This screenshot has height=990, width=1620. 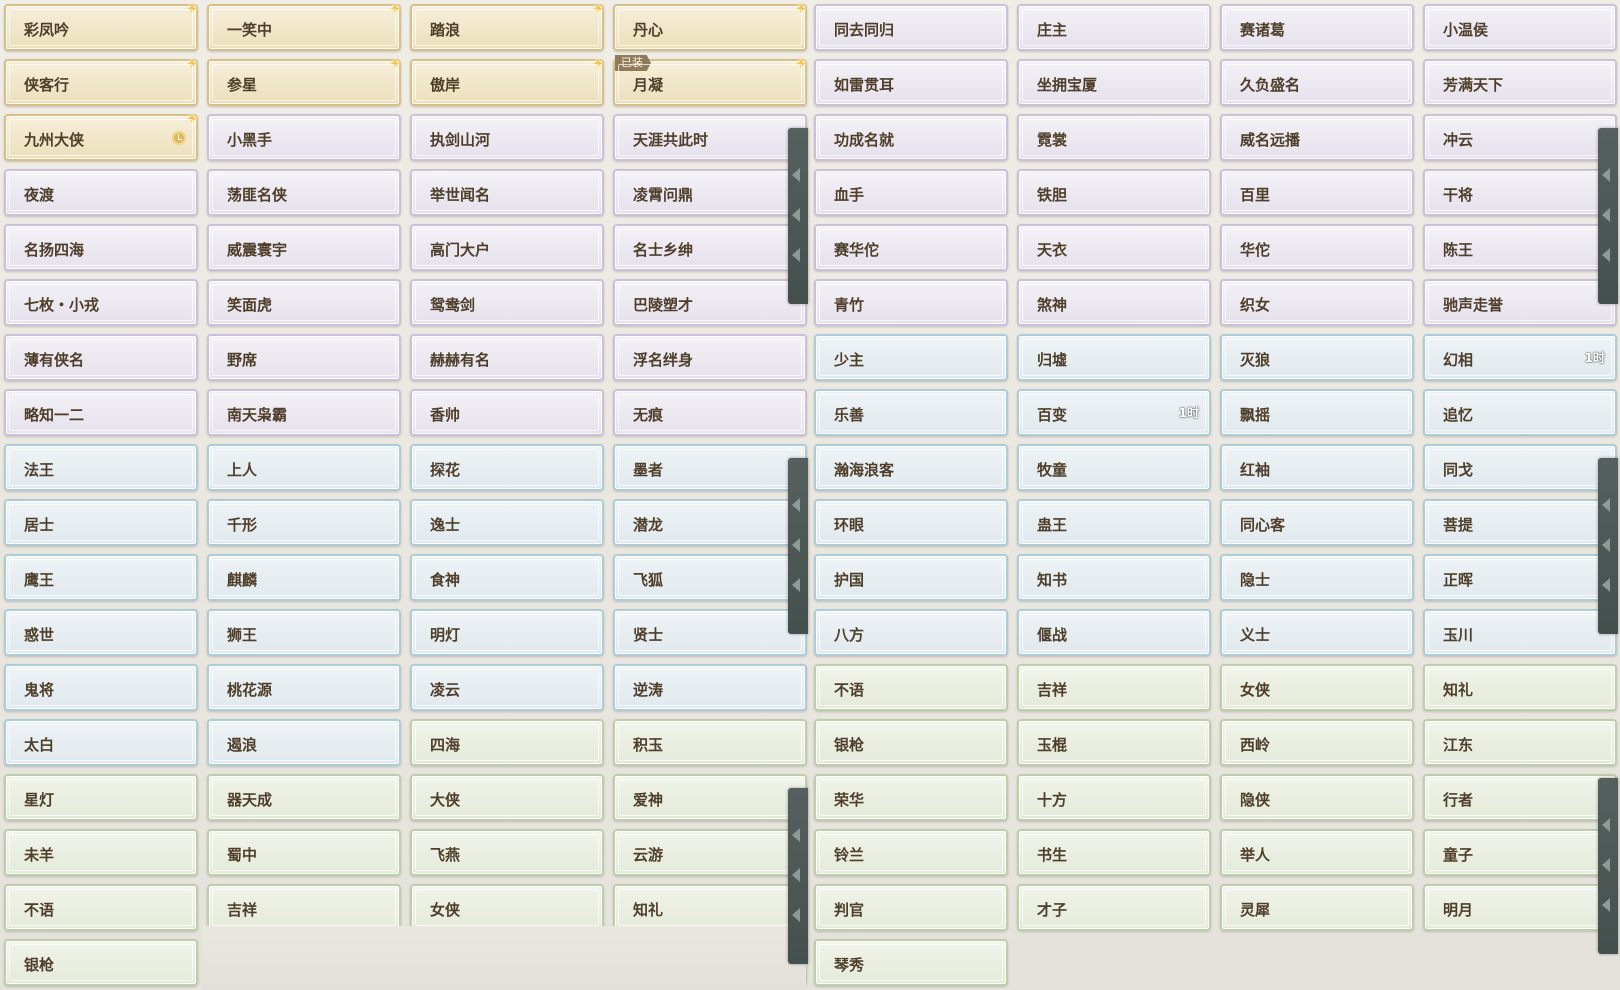 I want to click on title-card: 玉川, so click(x=1520, y=632).